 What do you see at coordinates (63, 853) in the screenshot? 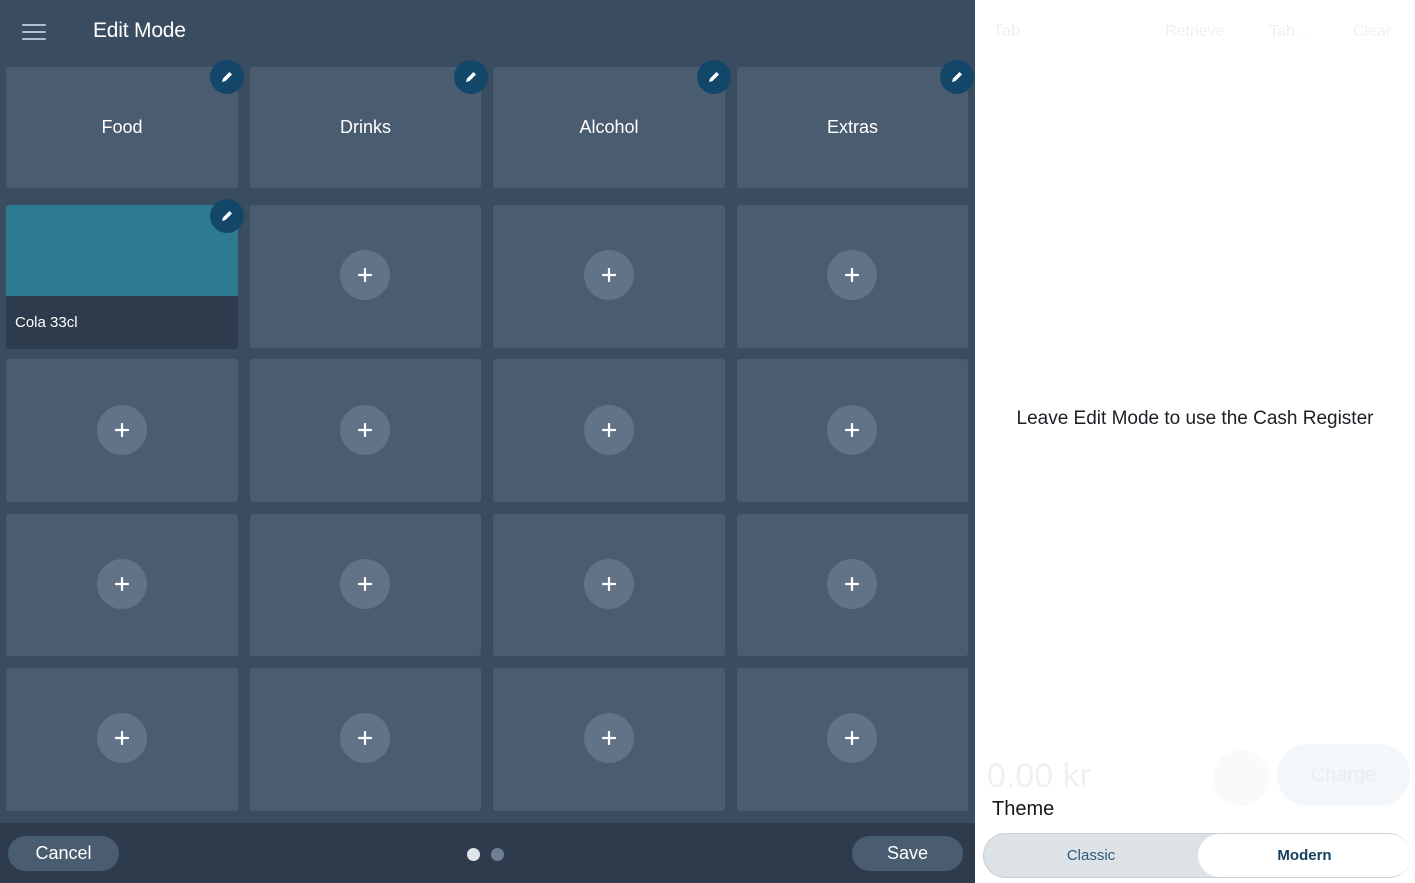
I see `cancel-button: Cancel` at bounding box center [63, 853].